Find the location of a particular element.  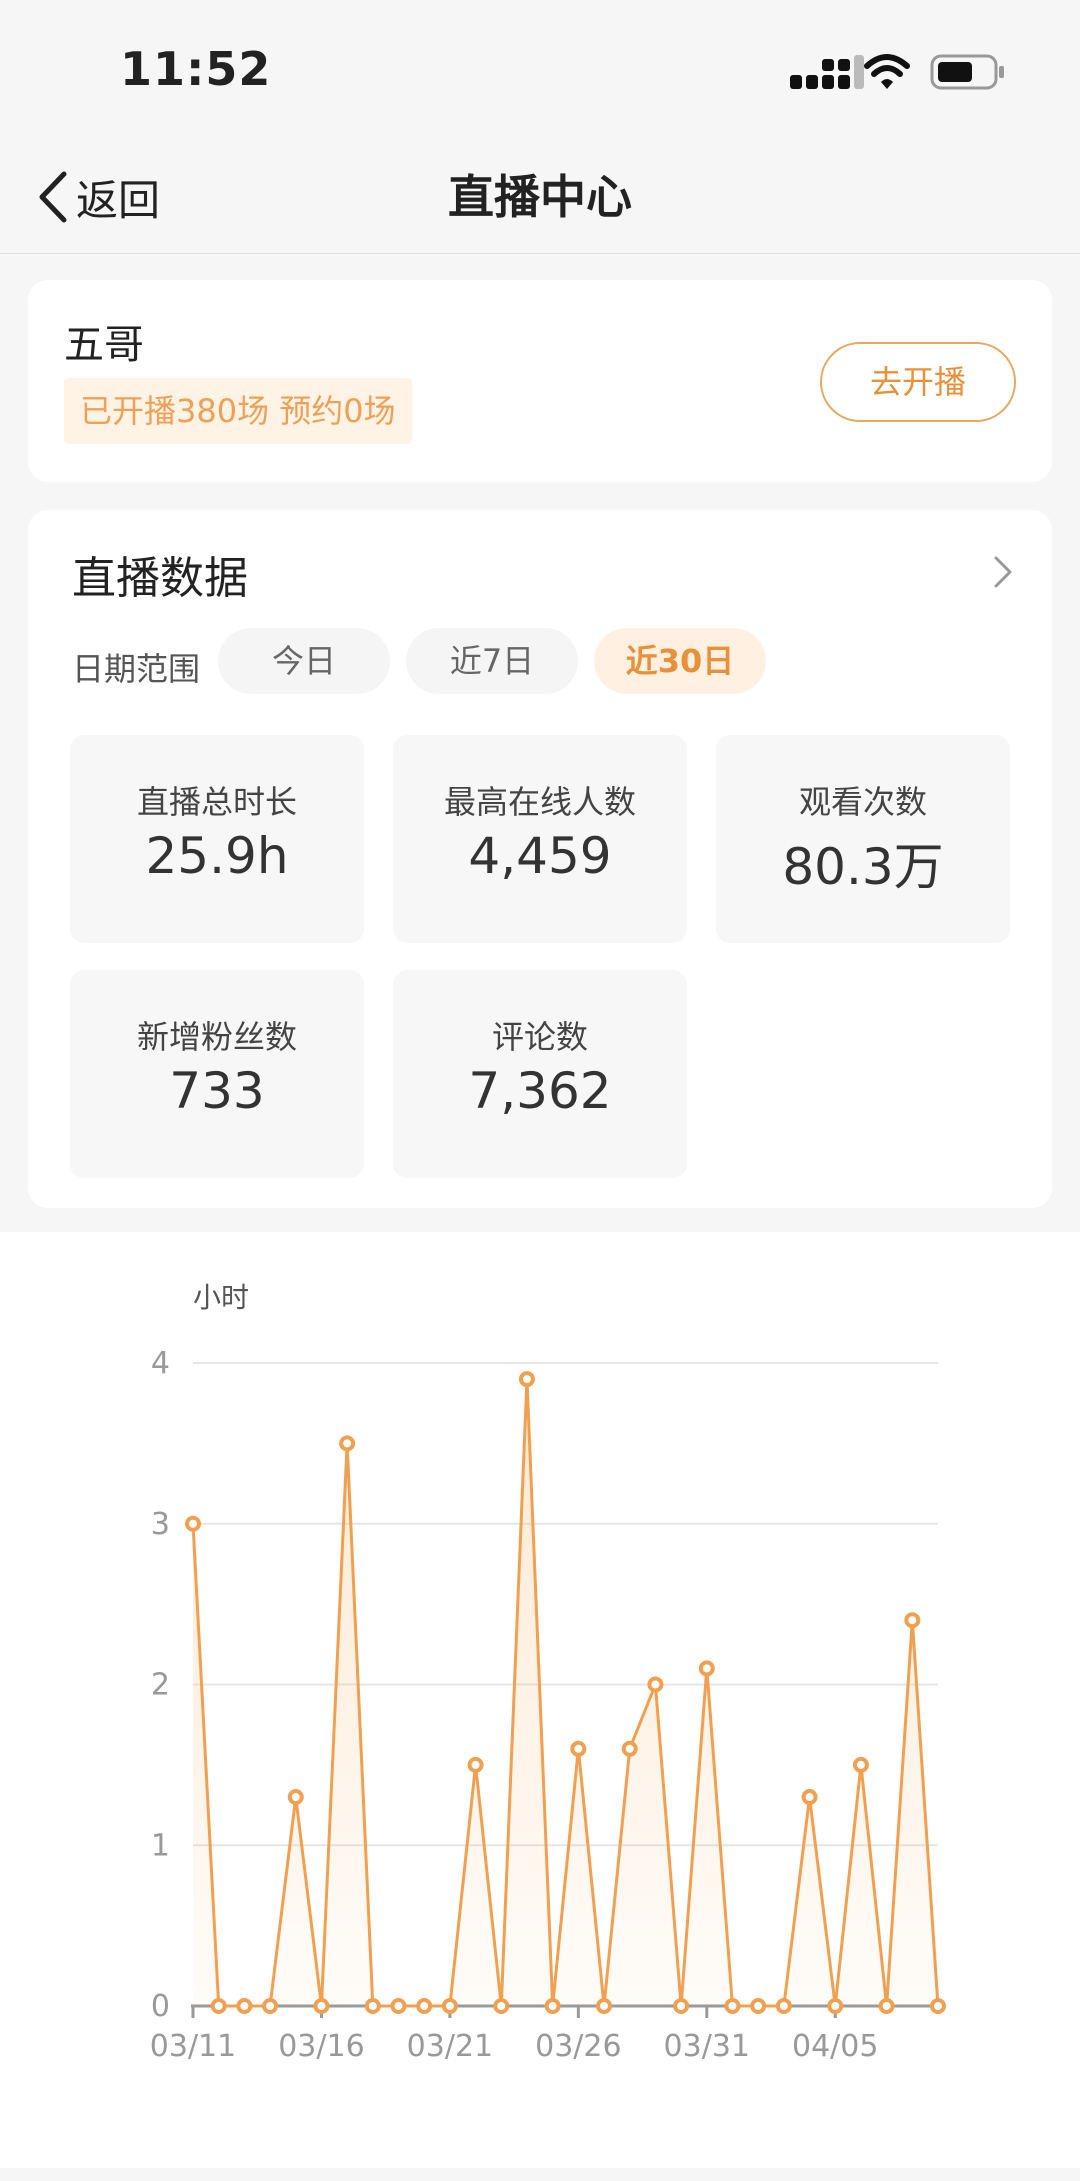

y-tick-label: 2 is located at coordinates (160, 1685).